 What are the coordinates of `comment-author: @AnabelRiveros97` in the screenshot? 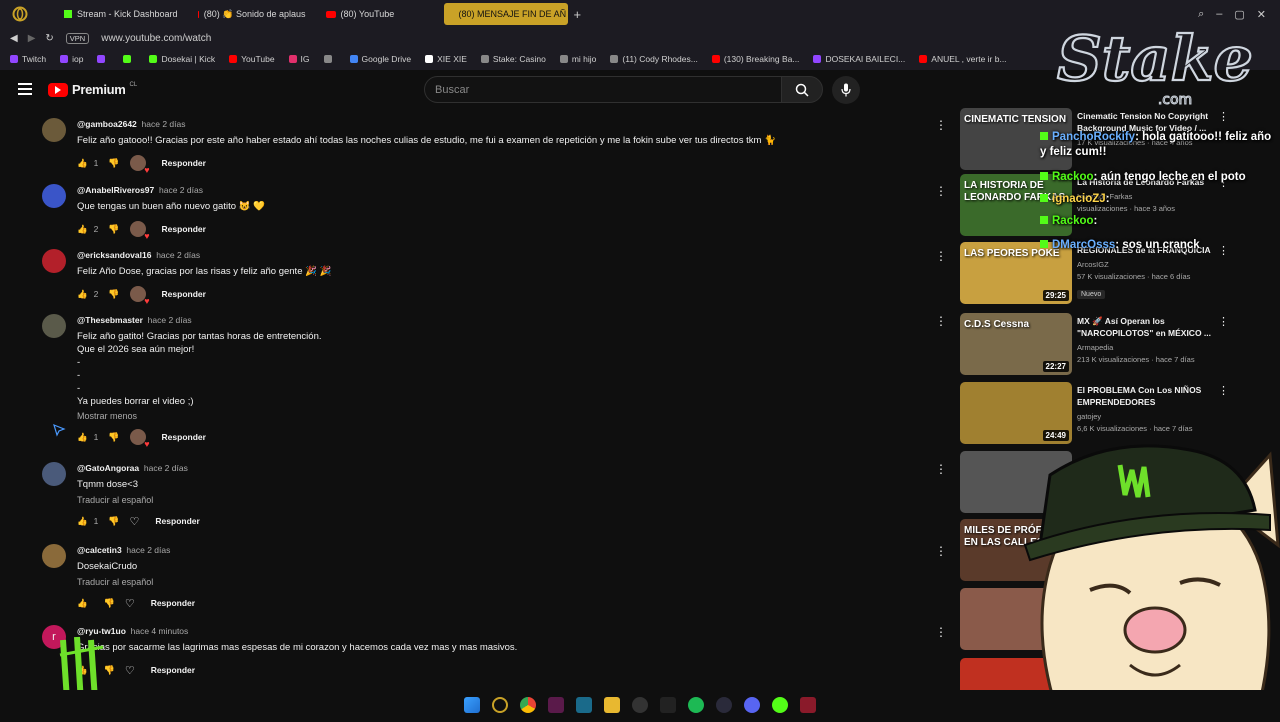 It's located at (115, 190).